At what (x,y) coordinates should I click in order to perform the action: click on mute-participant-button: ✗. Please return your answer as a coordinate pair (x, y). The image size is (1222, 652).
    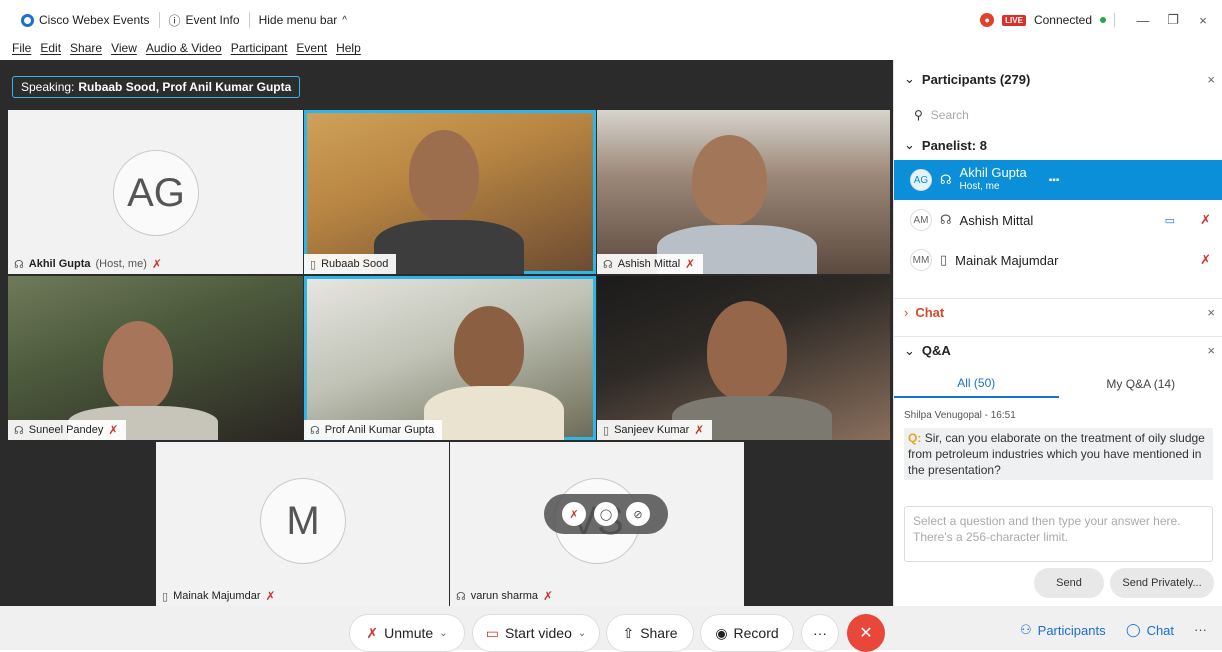
    Looking at the image, I should click on (574, 514).